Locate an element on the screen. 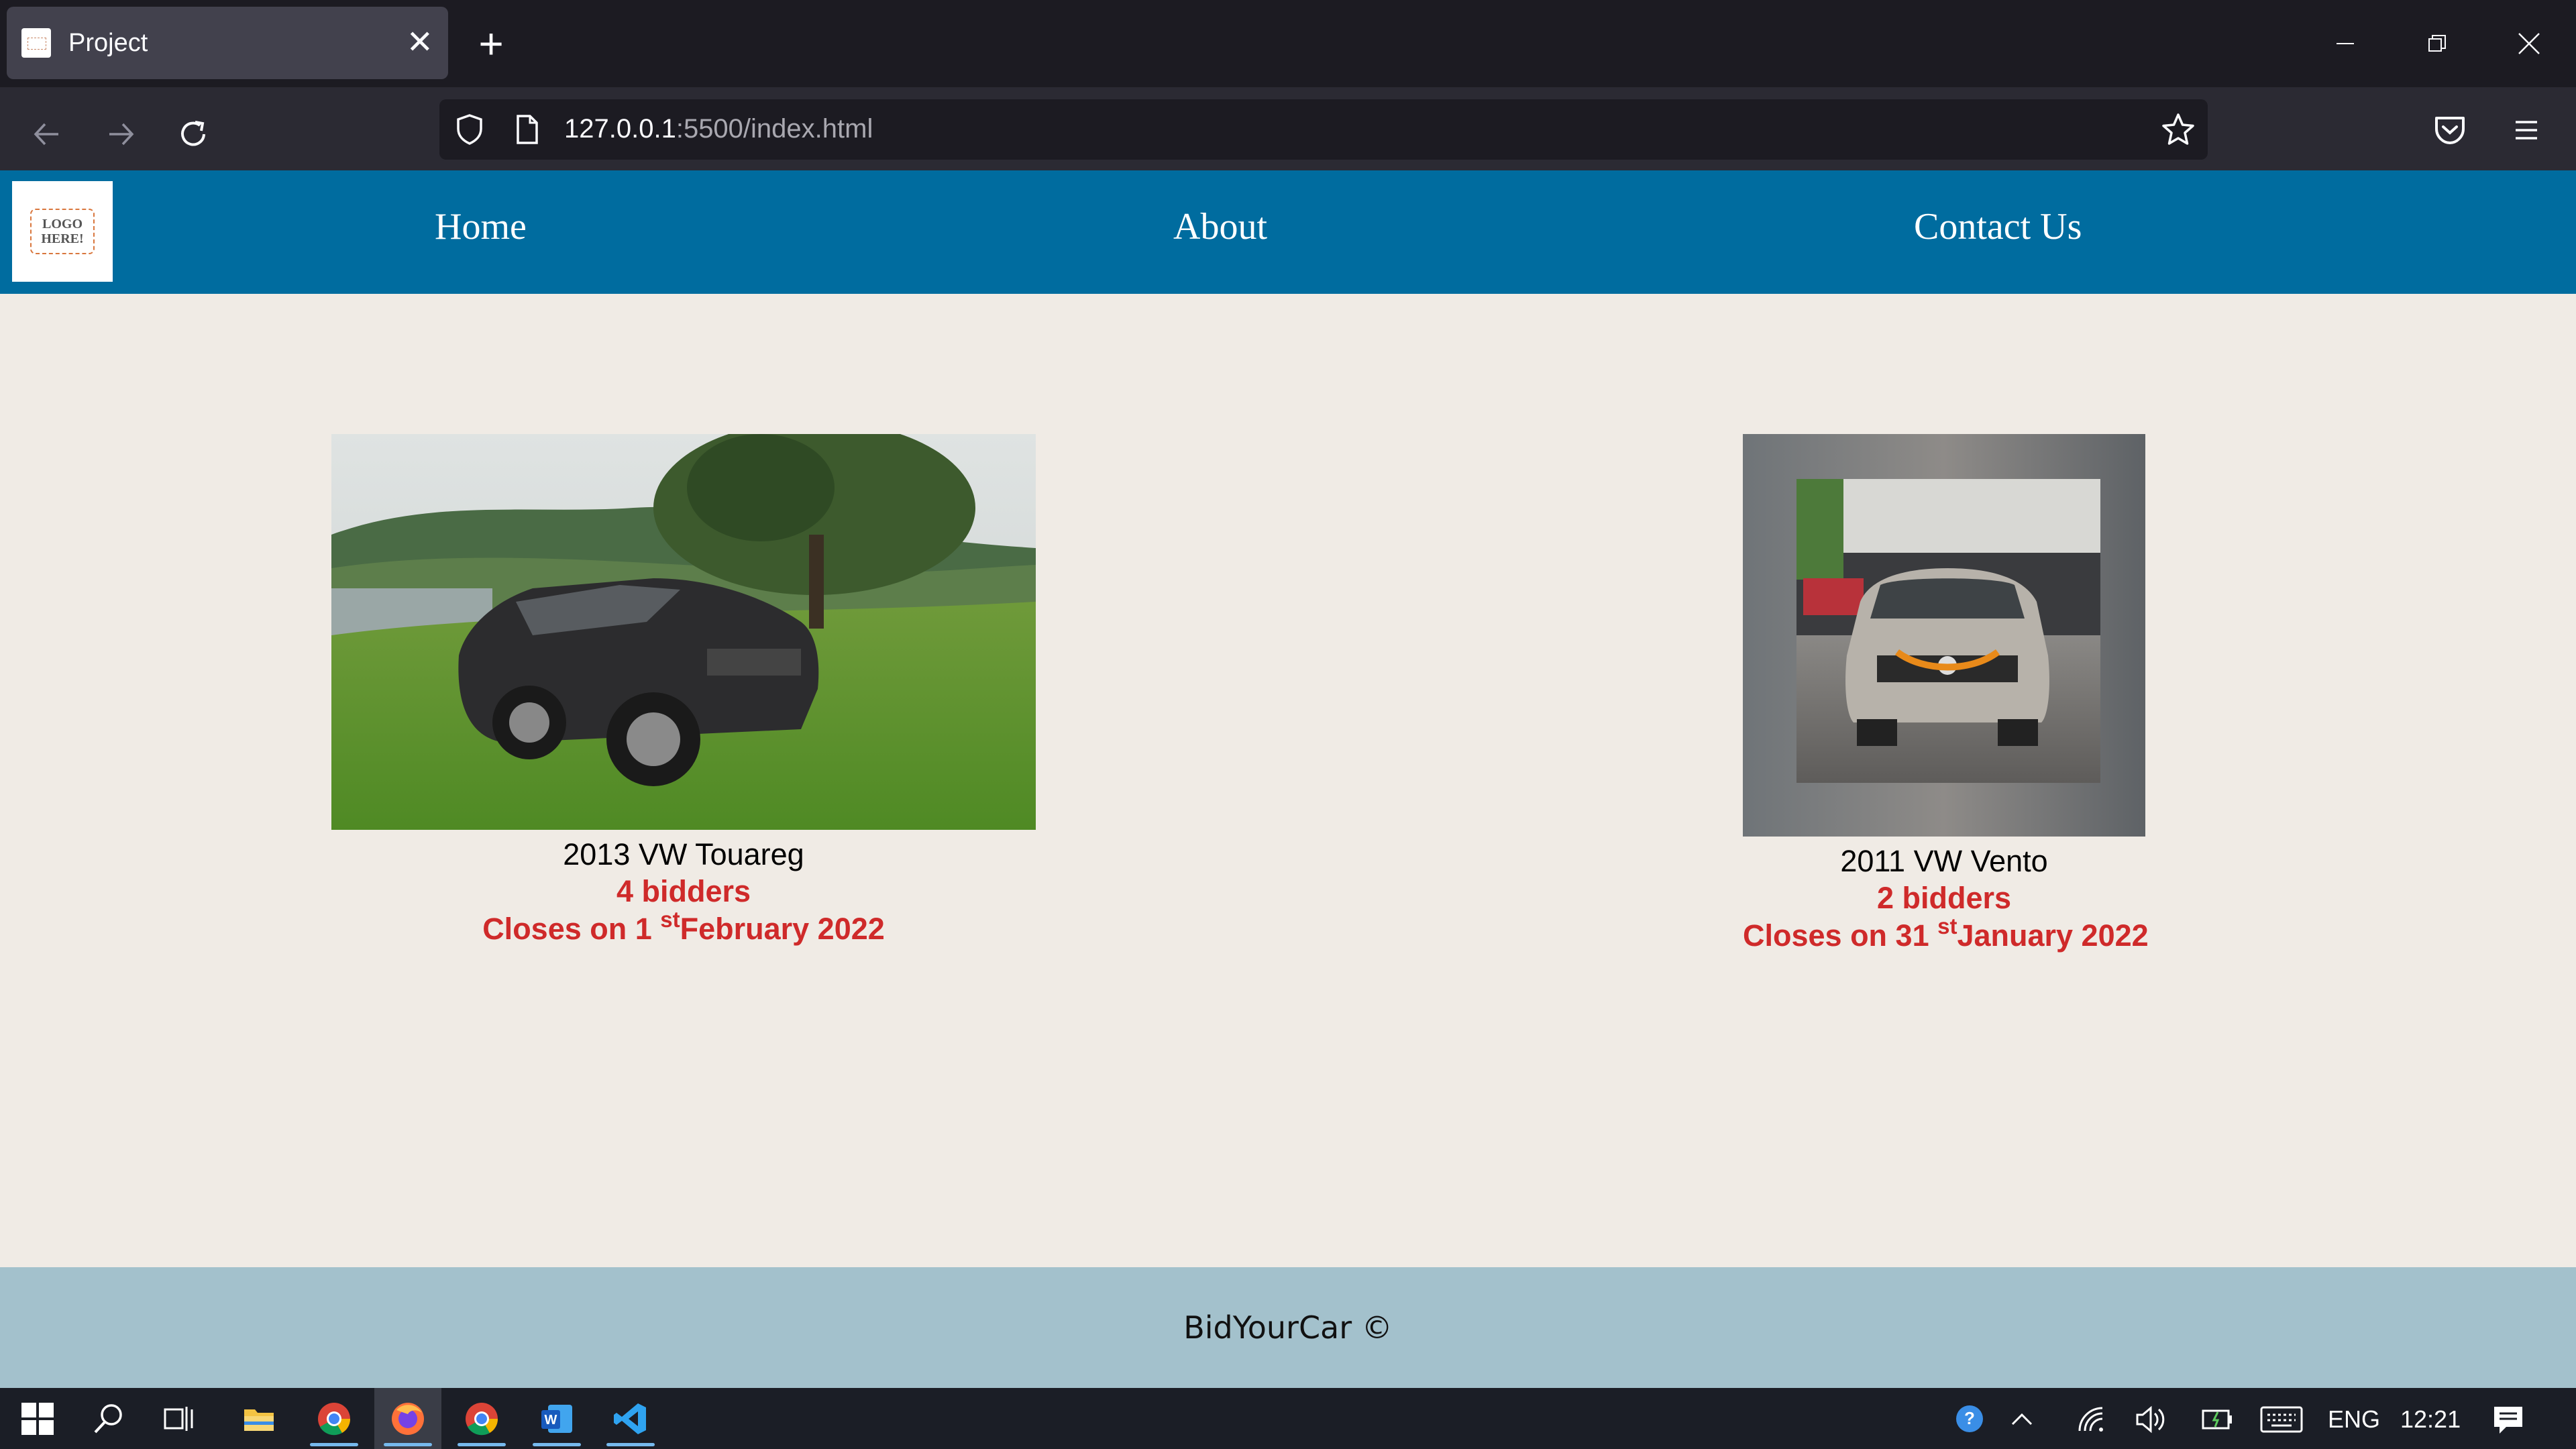 This screenshot has width=2576, height=1449. logo-text: LOGO HERE! is located at coordinates (62, 231).